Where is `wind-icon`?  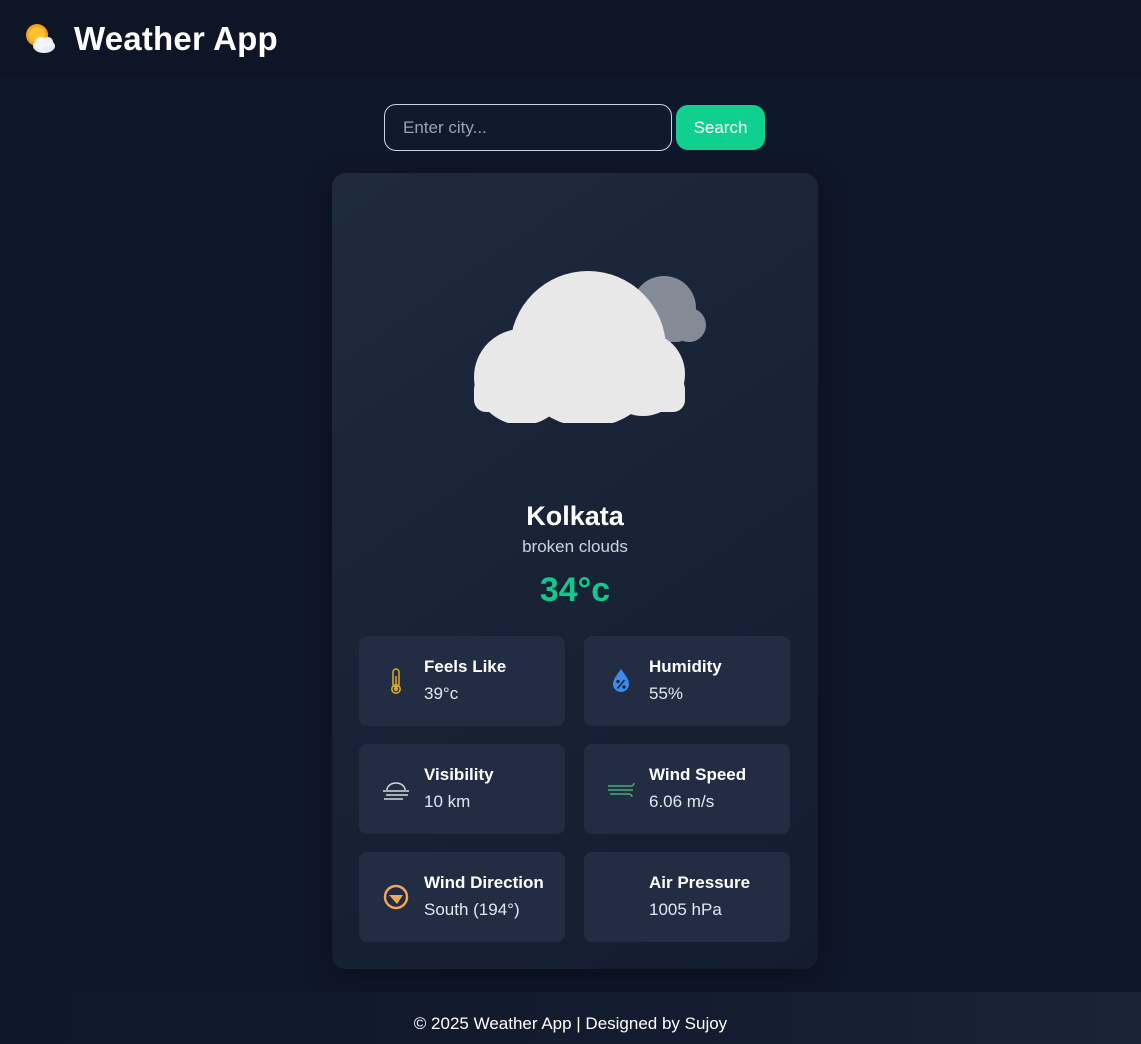
wind-icon is located at coordinates (621, 790).